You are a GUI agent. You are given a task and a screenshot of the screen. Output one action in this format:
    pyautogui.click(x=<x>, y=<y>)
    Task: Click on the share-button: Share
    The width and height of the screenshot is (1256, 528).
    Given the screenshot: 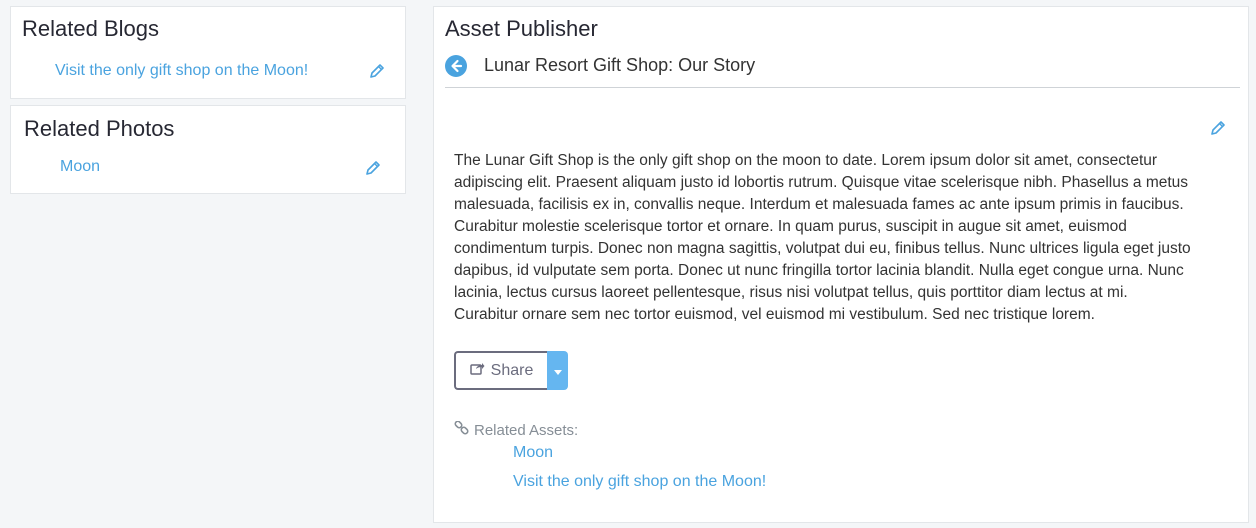 What is the action you would take?
    pyautogui.click(x=500, y=370)
    